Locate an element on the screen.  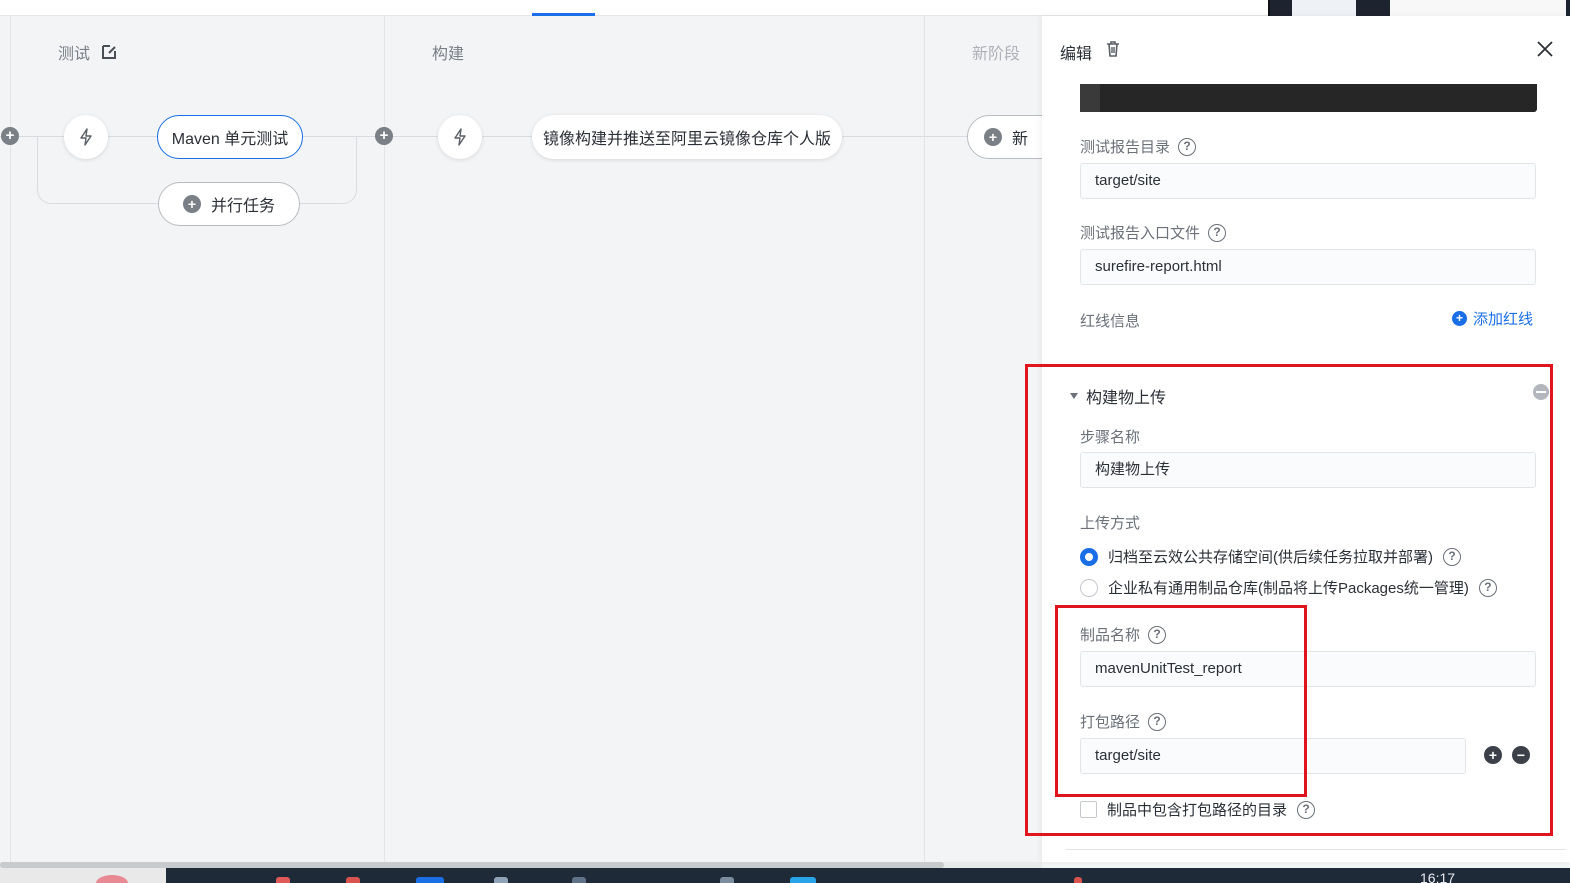
upload-option-public: 归档至云效公共存储空间(供后续任务拉取并部署) ? is located at coordinates (1270, 556).